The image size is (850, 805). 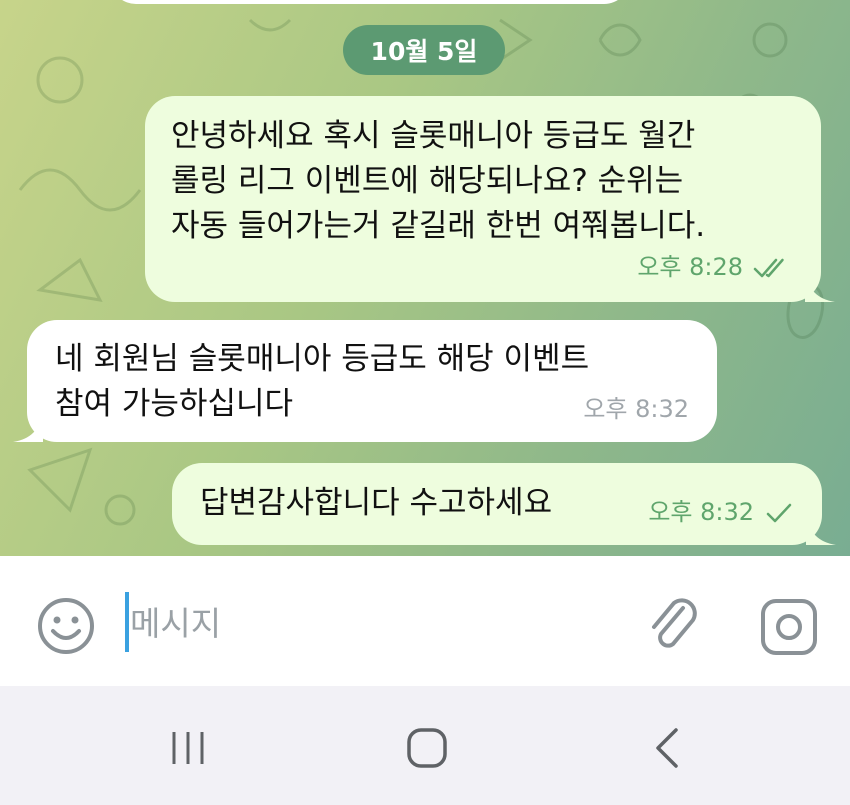 What do you see at coordinates (768, 267) in the screenshot?
I see `double-check-icon` at bounding box center [768, 267].